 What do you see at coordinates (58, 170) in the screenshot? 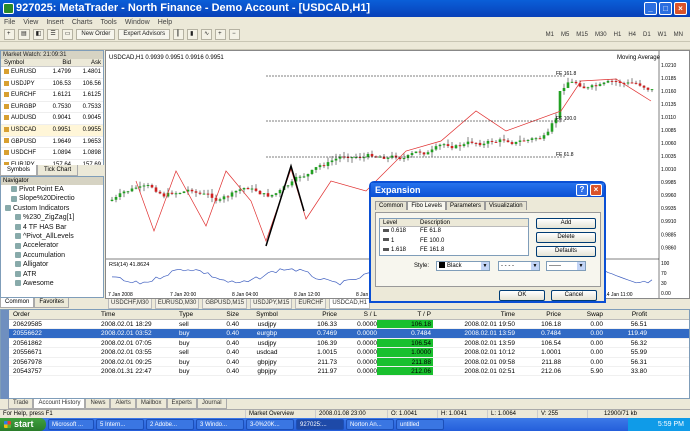
I see `tab-tick-chart: Tick Chart` at bounding box center [58, 170].